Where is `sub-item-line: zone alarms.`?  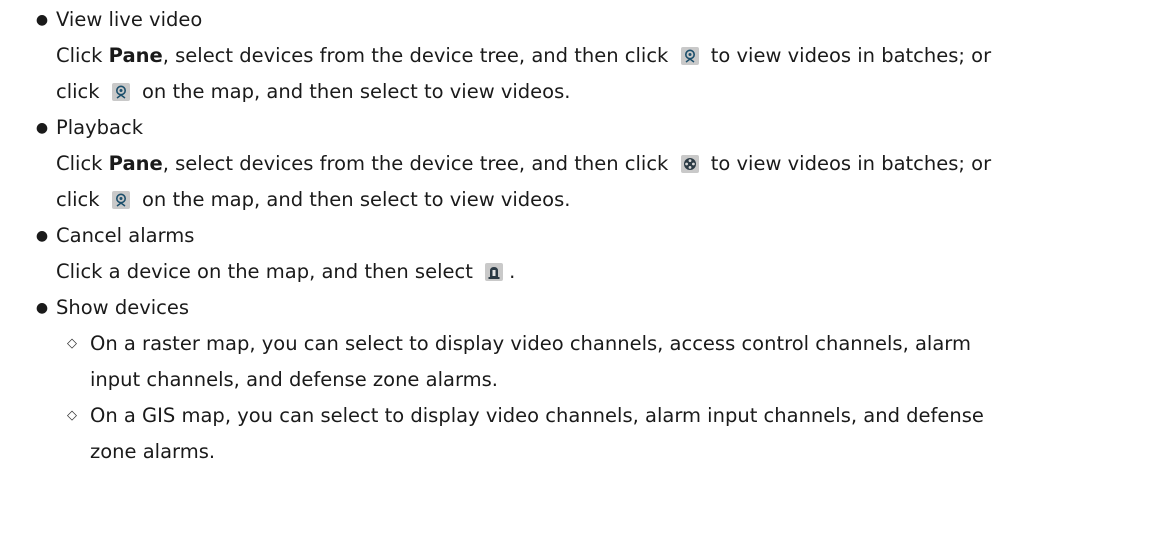 sub-item-line: zone alarms. is located at coordinates (153, 451).